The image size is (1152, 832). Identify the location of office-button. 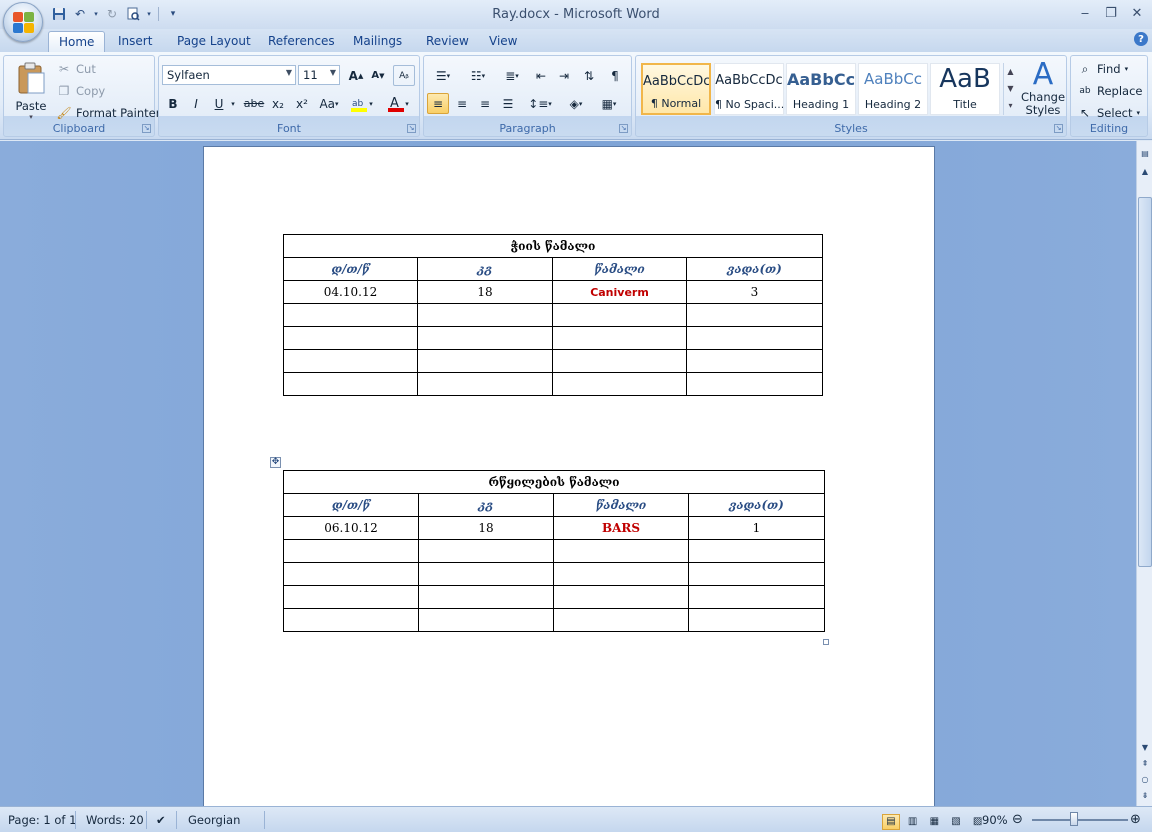
(23, 22).